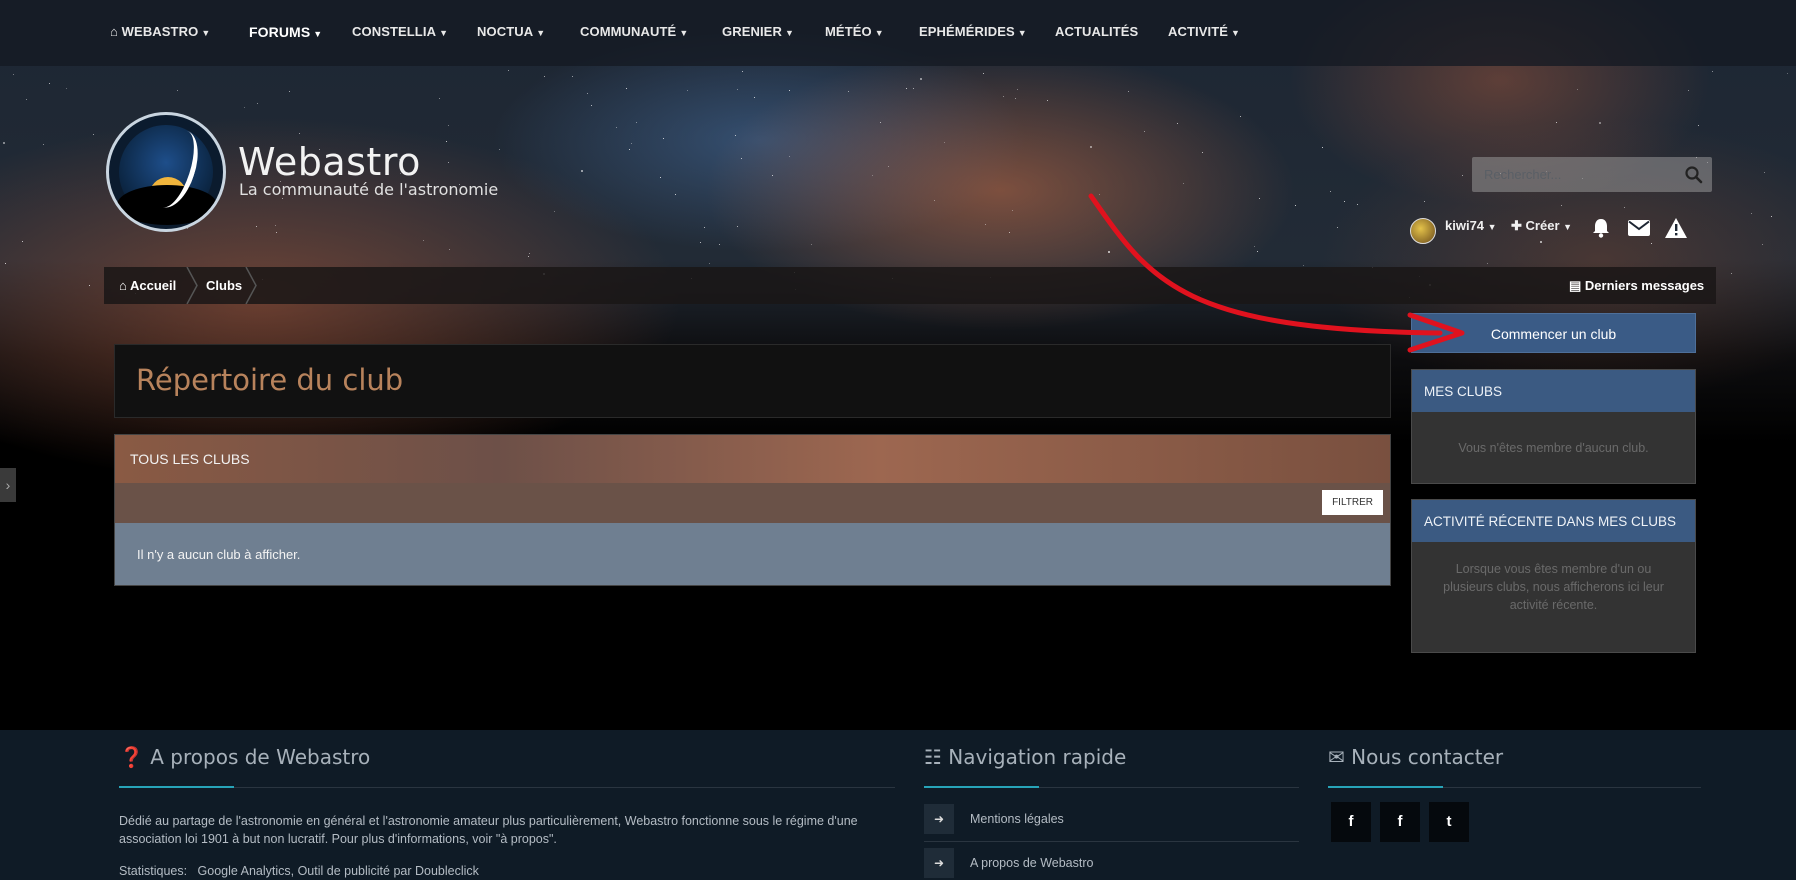  Describe the element at coordinates (1636, 286) in the screenshot. I see `latest-posts-link: ▤ Derniers messages` at that location.